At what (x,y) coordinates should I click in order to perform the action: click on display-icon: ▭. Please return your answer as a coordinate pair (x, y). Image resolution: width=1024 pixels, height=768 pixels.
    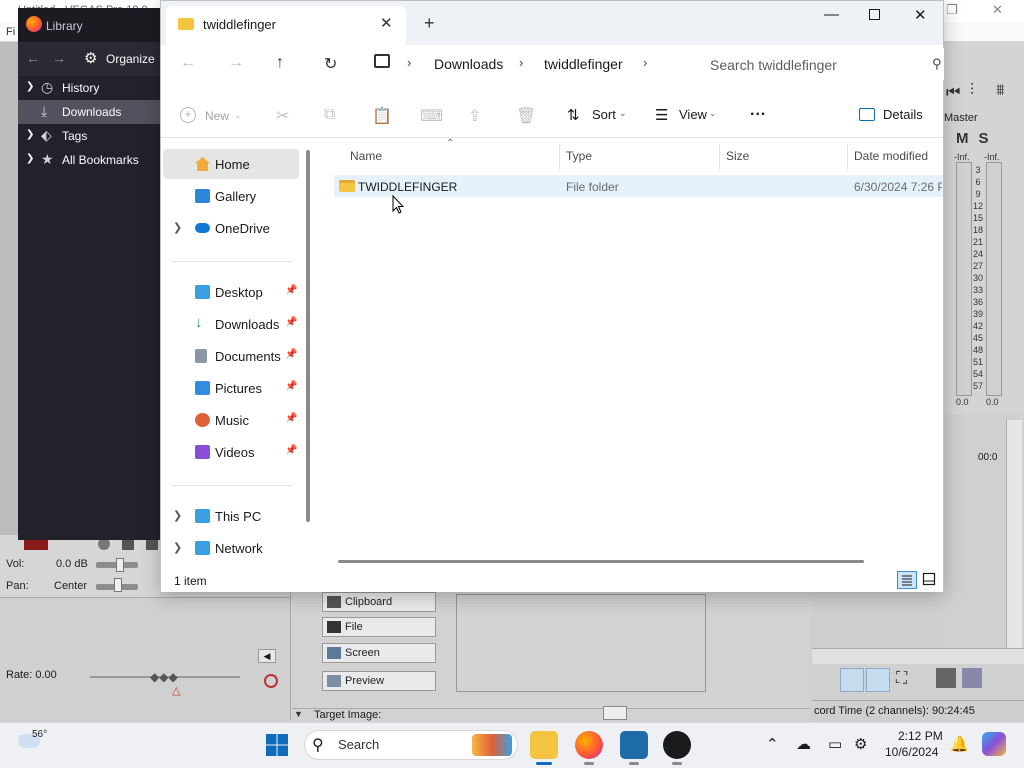
    Looking at the image, I should click on (835, 744).